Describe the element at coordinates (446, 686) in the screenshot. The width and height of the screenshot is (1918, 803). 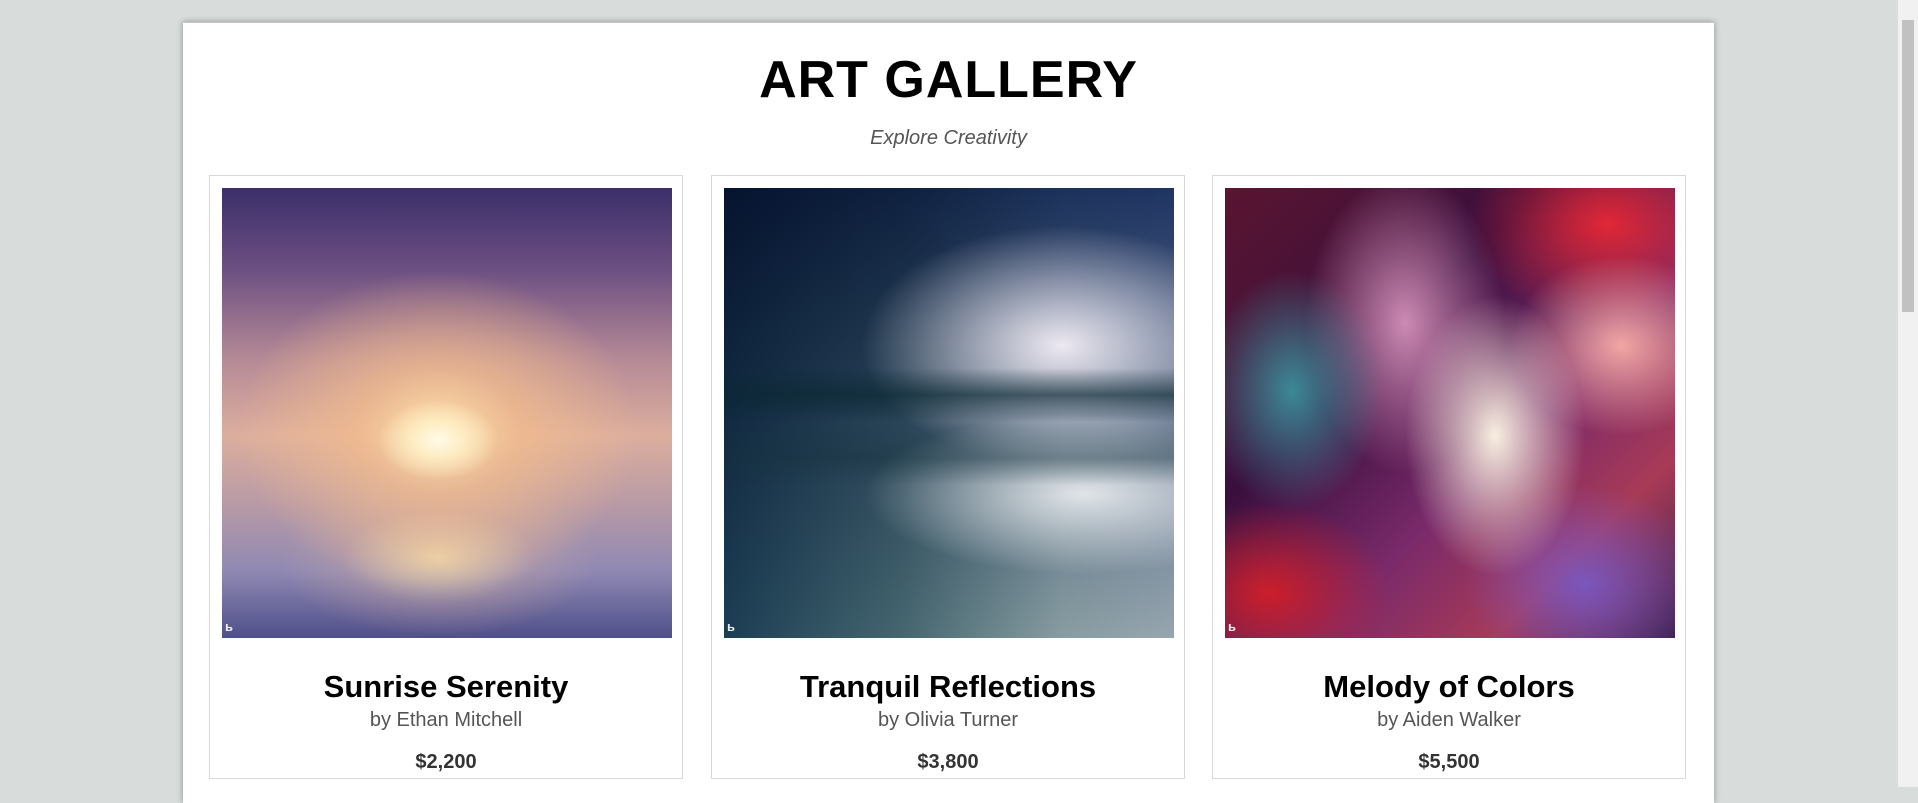
I see `artwork-title: Sunrise Serenity` at that location.